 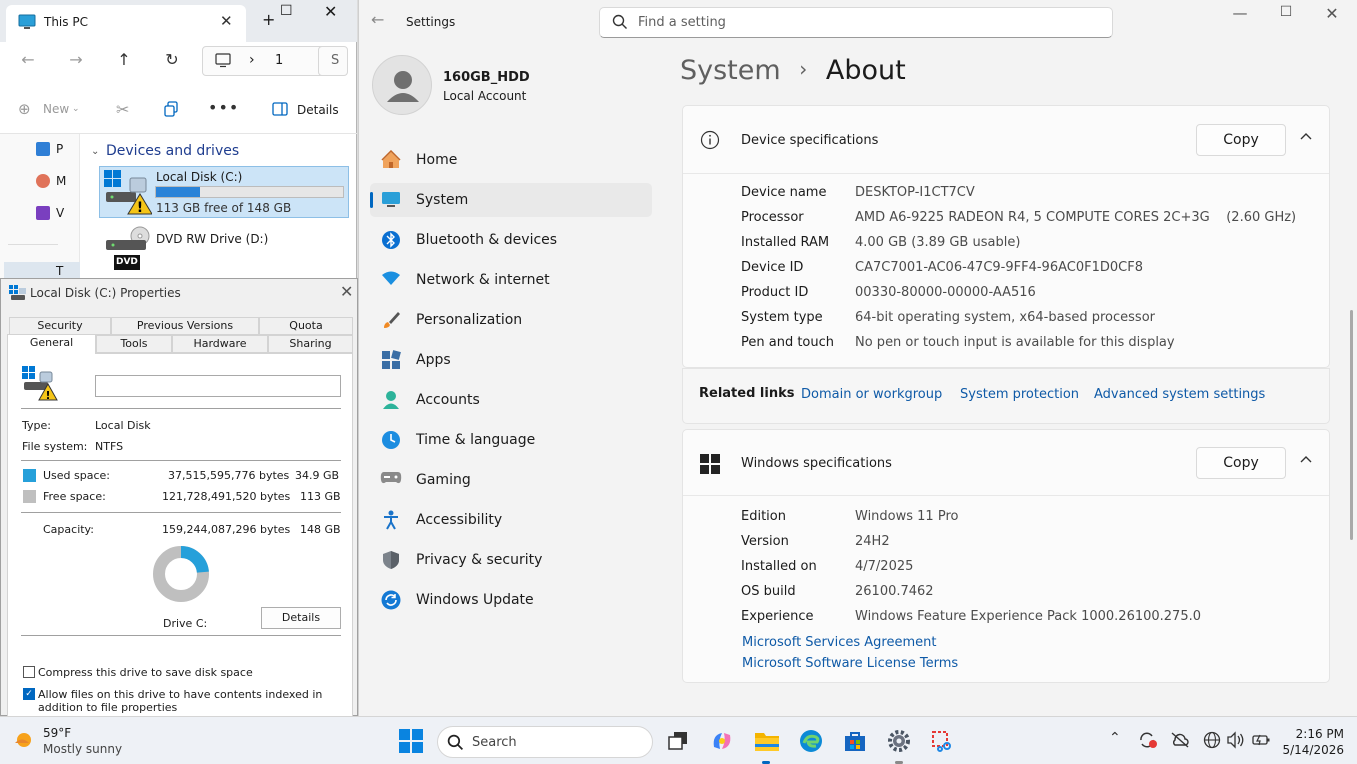 I want to click on disk-details-button: Details, so click(x=301, y=618).